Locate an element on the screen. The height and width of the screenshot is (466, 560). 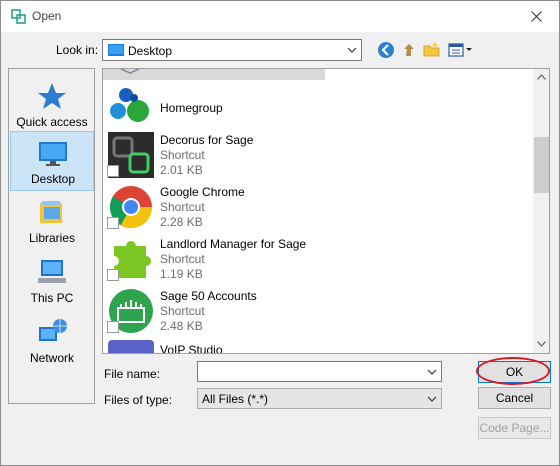
drive-icon is located at coordinates (130, 71).